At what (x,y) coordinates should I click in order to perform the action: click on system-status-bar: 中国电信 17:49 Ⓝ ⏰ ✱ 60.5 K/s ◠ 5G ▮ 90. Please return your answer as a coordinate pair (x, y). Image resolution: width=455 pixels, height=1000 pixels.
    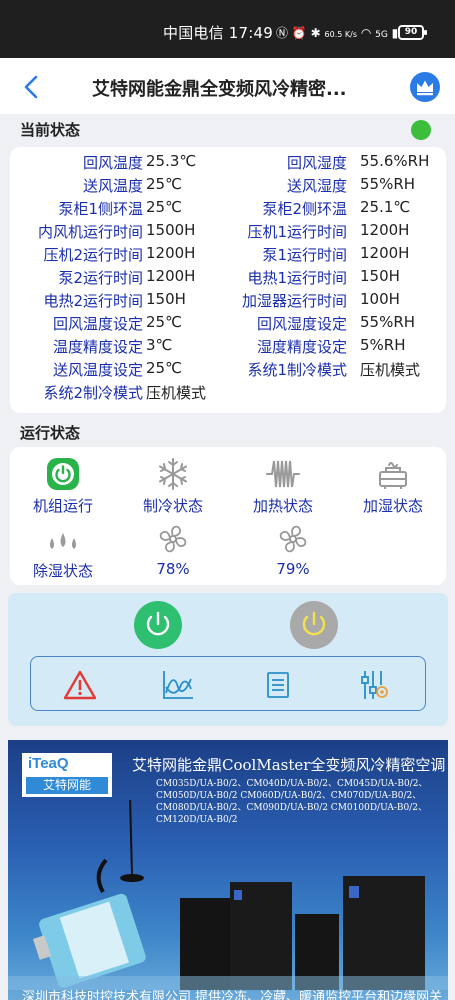
    Looking at the image, I should click on (227, 29).